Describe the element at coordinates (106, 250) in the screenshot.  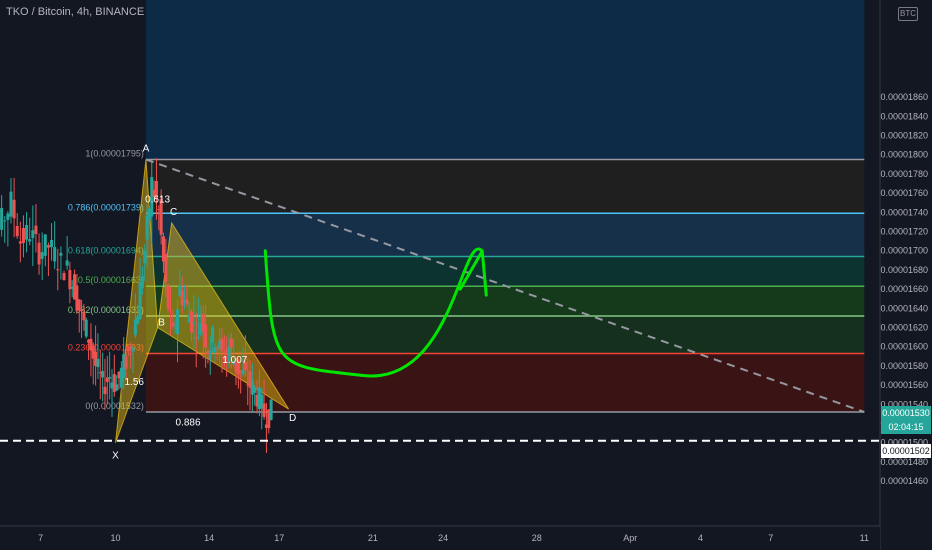
I see `fib-level-label: 0.618(0.00001694)` at that location.